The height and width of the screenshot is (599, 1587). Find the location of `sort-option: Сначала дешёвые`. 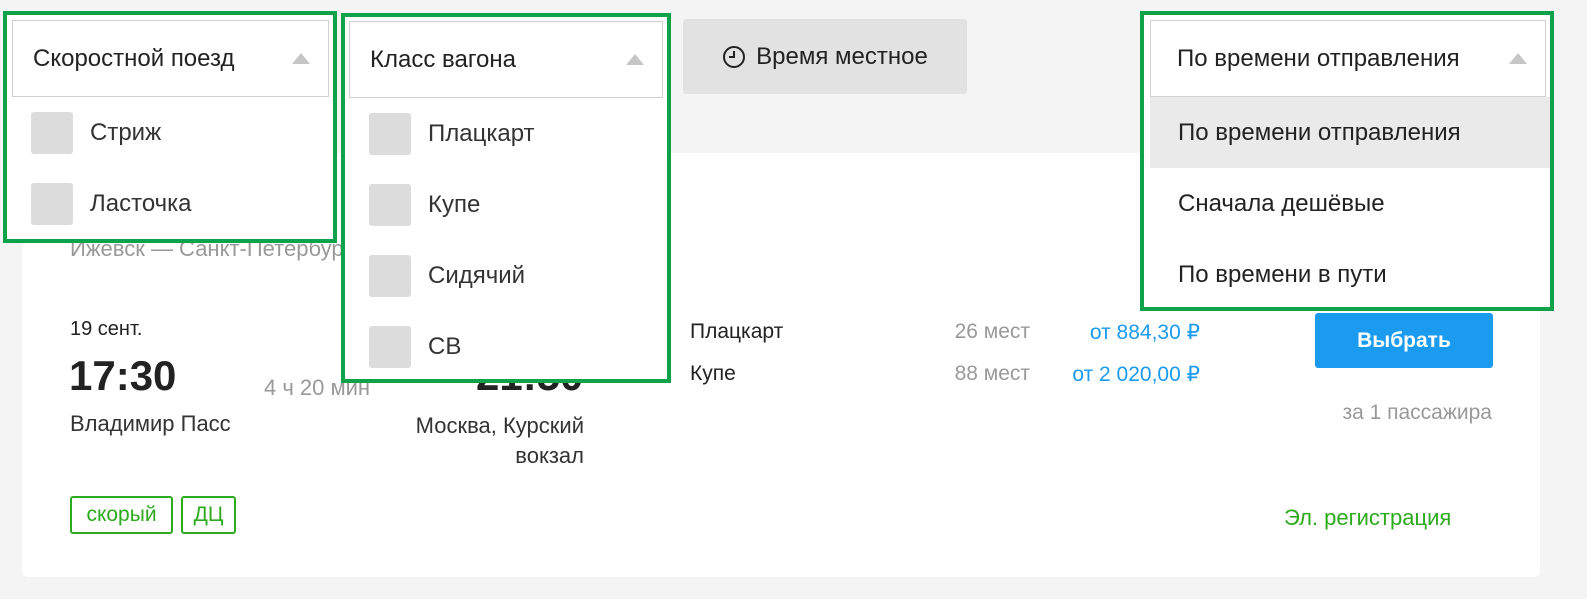

sort-option: Сначала дешёвые is located at coordinates (1350, 203).